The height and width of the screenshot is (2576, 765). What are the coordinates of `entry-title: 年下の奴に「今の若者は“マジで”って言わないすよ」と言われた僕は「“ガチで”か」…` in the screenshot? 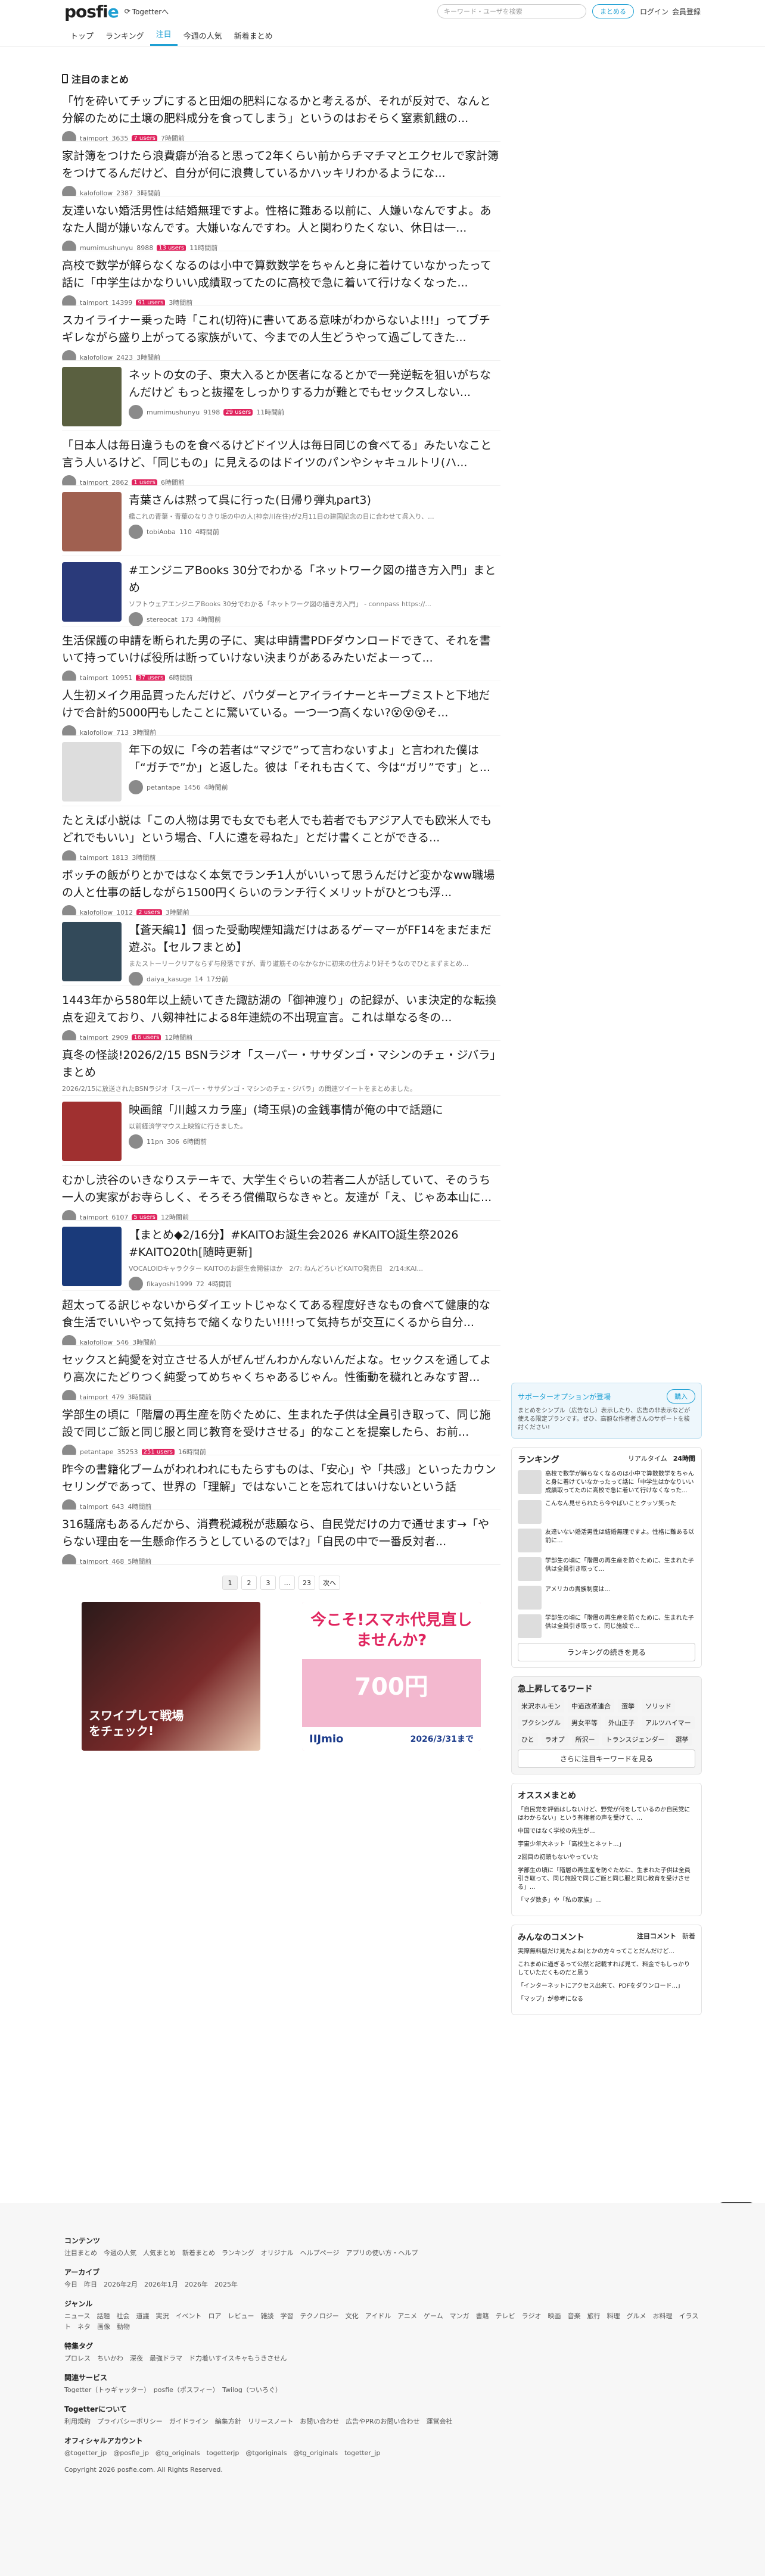 It's located at (314, 759).